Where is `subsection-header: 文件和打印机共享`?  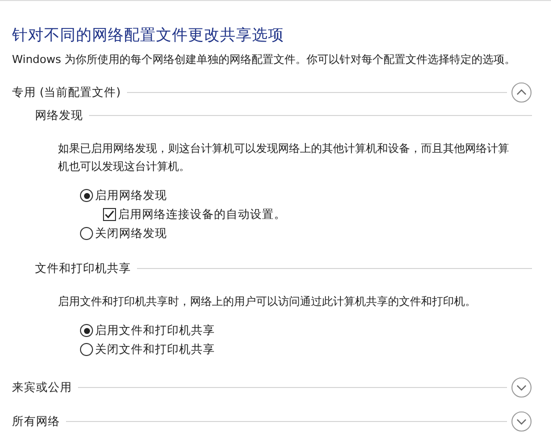 subsection-header: 文件和打印机共享 is located at coordinates (83, 268).